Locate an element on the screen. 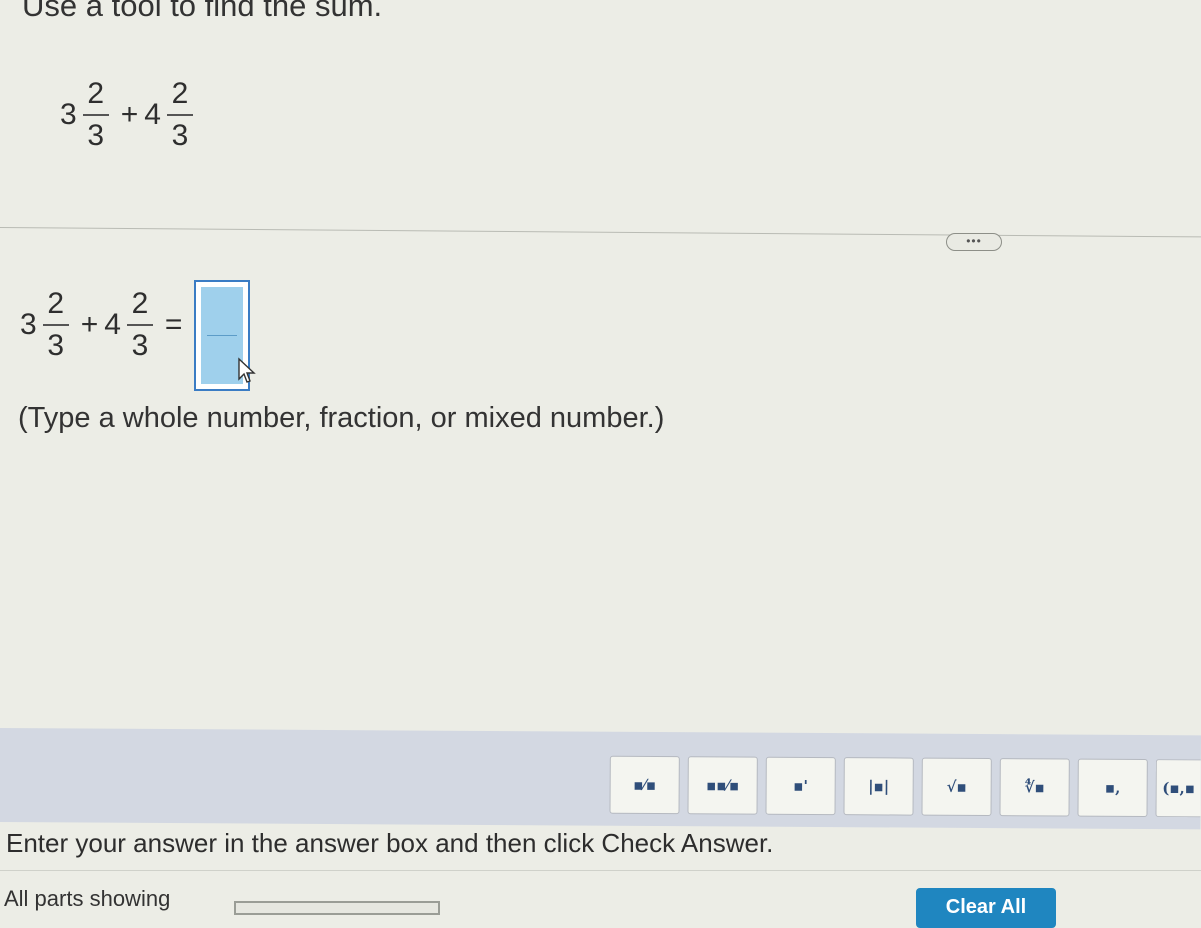  ordered-pair-icon: (▪,▪ is located at coordinates (1179, 788).